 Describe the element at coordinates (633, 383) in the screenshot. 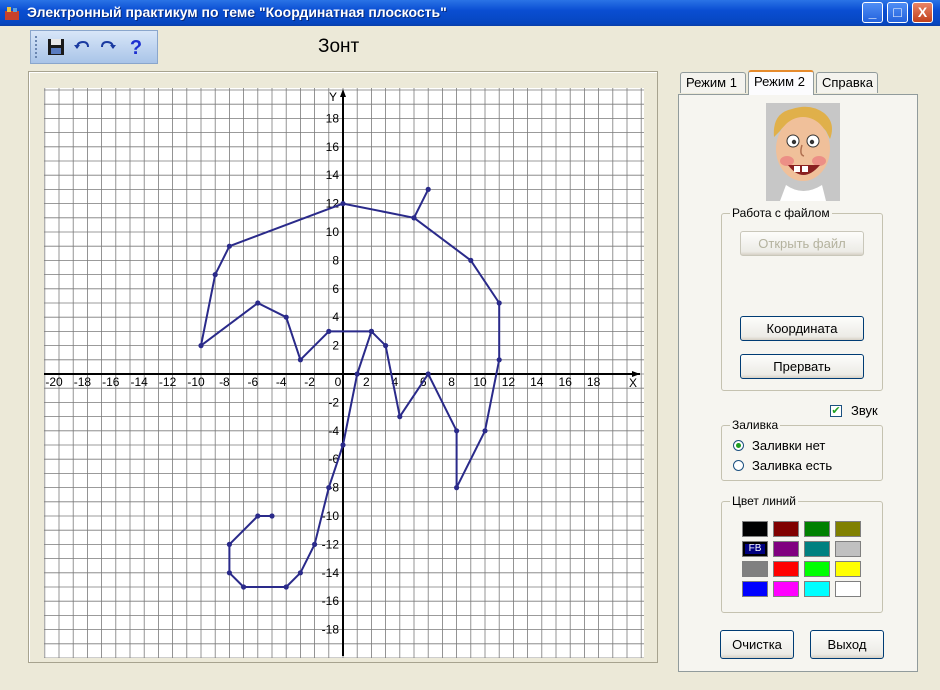

I see `x-axis-label: X` at that location.